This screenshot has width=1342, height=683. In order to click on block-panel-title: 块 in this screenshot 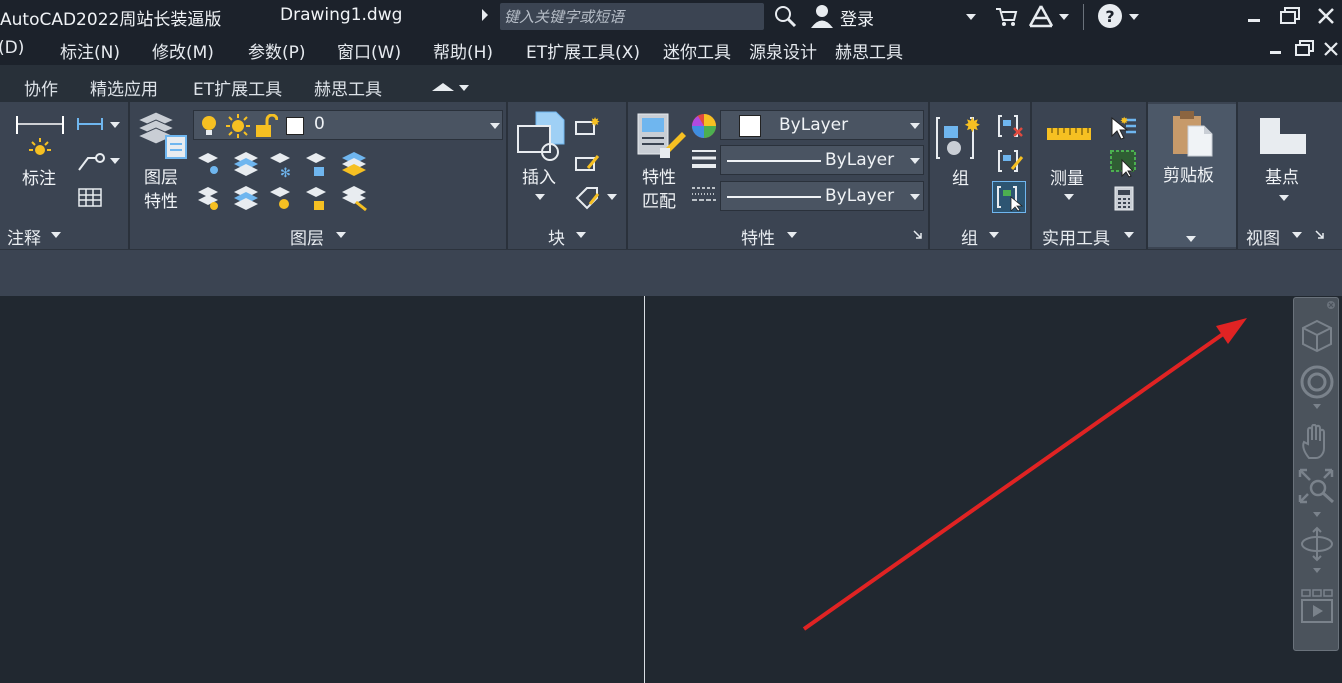, I will do `click(556, 236)`.